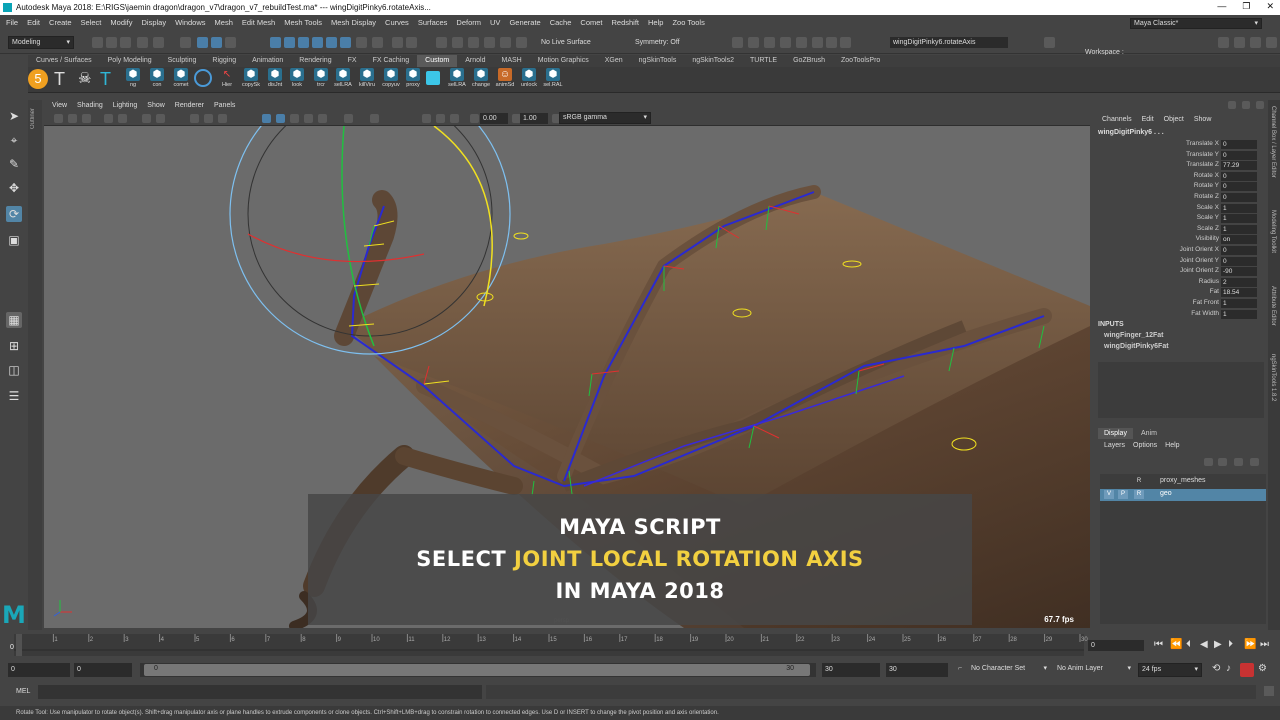 This screenshot has width=1280, height=720. Describe the element at coordinates (1009, 670) in the screenshot. I see `character-set-dropdown: No Character Set` at that location.